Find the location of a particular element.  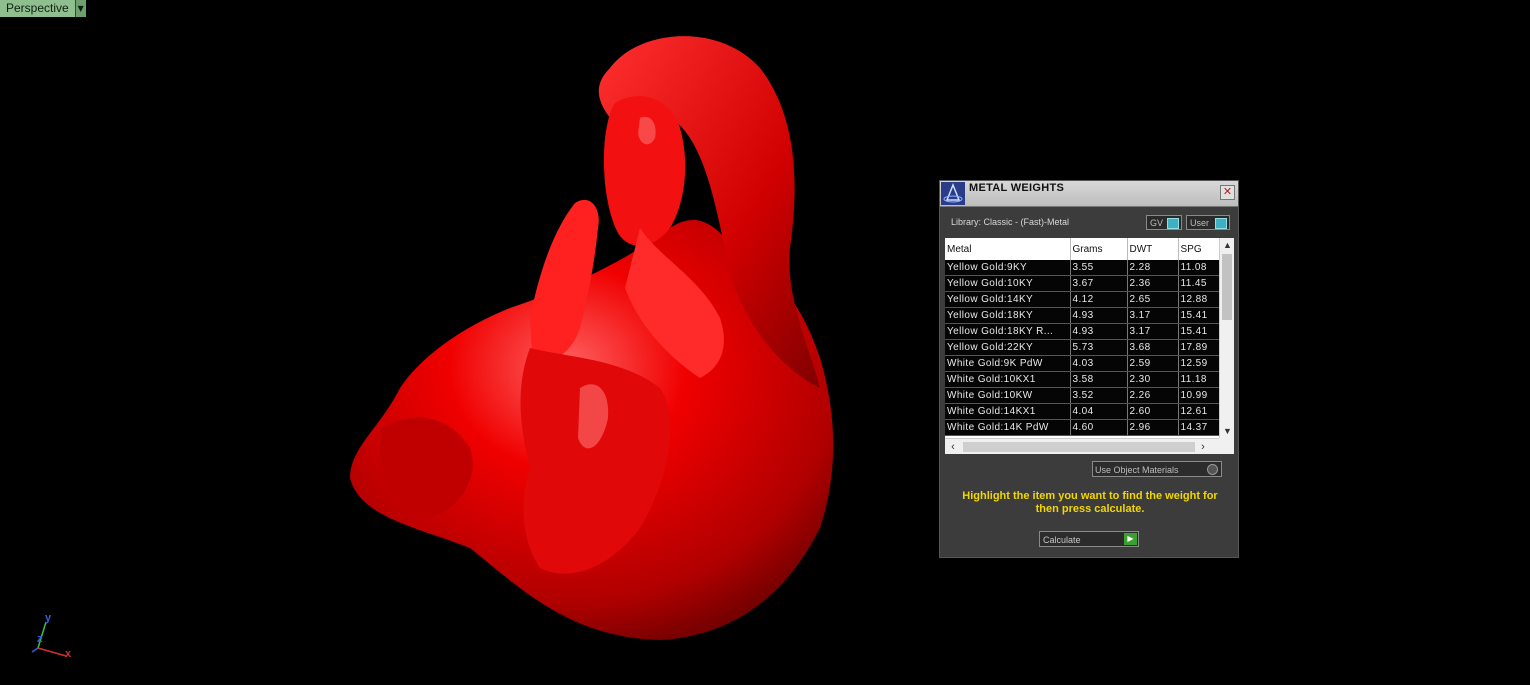

cell-grams: 3.52 is located at coordinates (1099, 395).